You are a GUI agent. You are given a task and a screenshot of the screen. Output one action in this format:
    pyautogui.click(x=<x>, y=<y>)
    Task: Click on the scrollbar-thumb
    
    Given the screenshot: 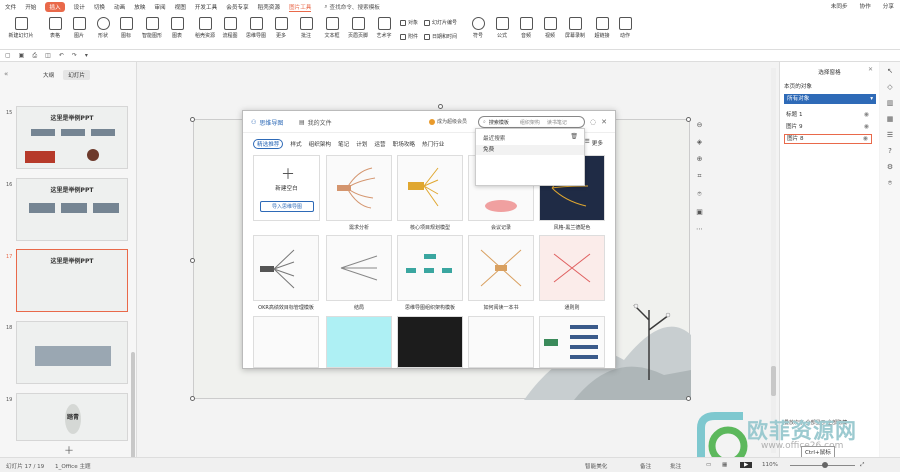 What is the action you would take?
    pyautogui.click(x=773, y=381)
    